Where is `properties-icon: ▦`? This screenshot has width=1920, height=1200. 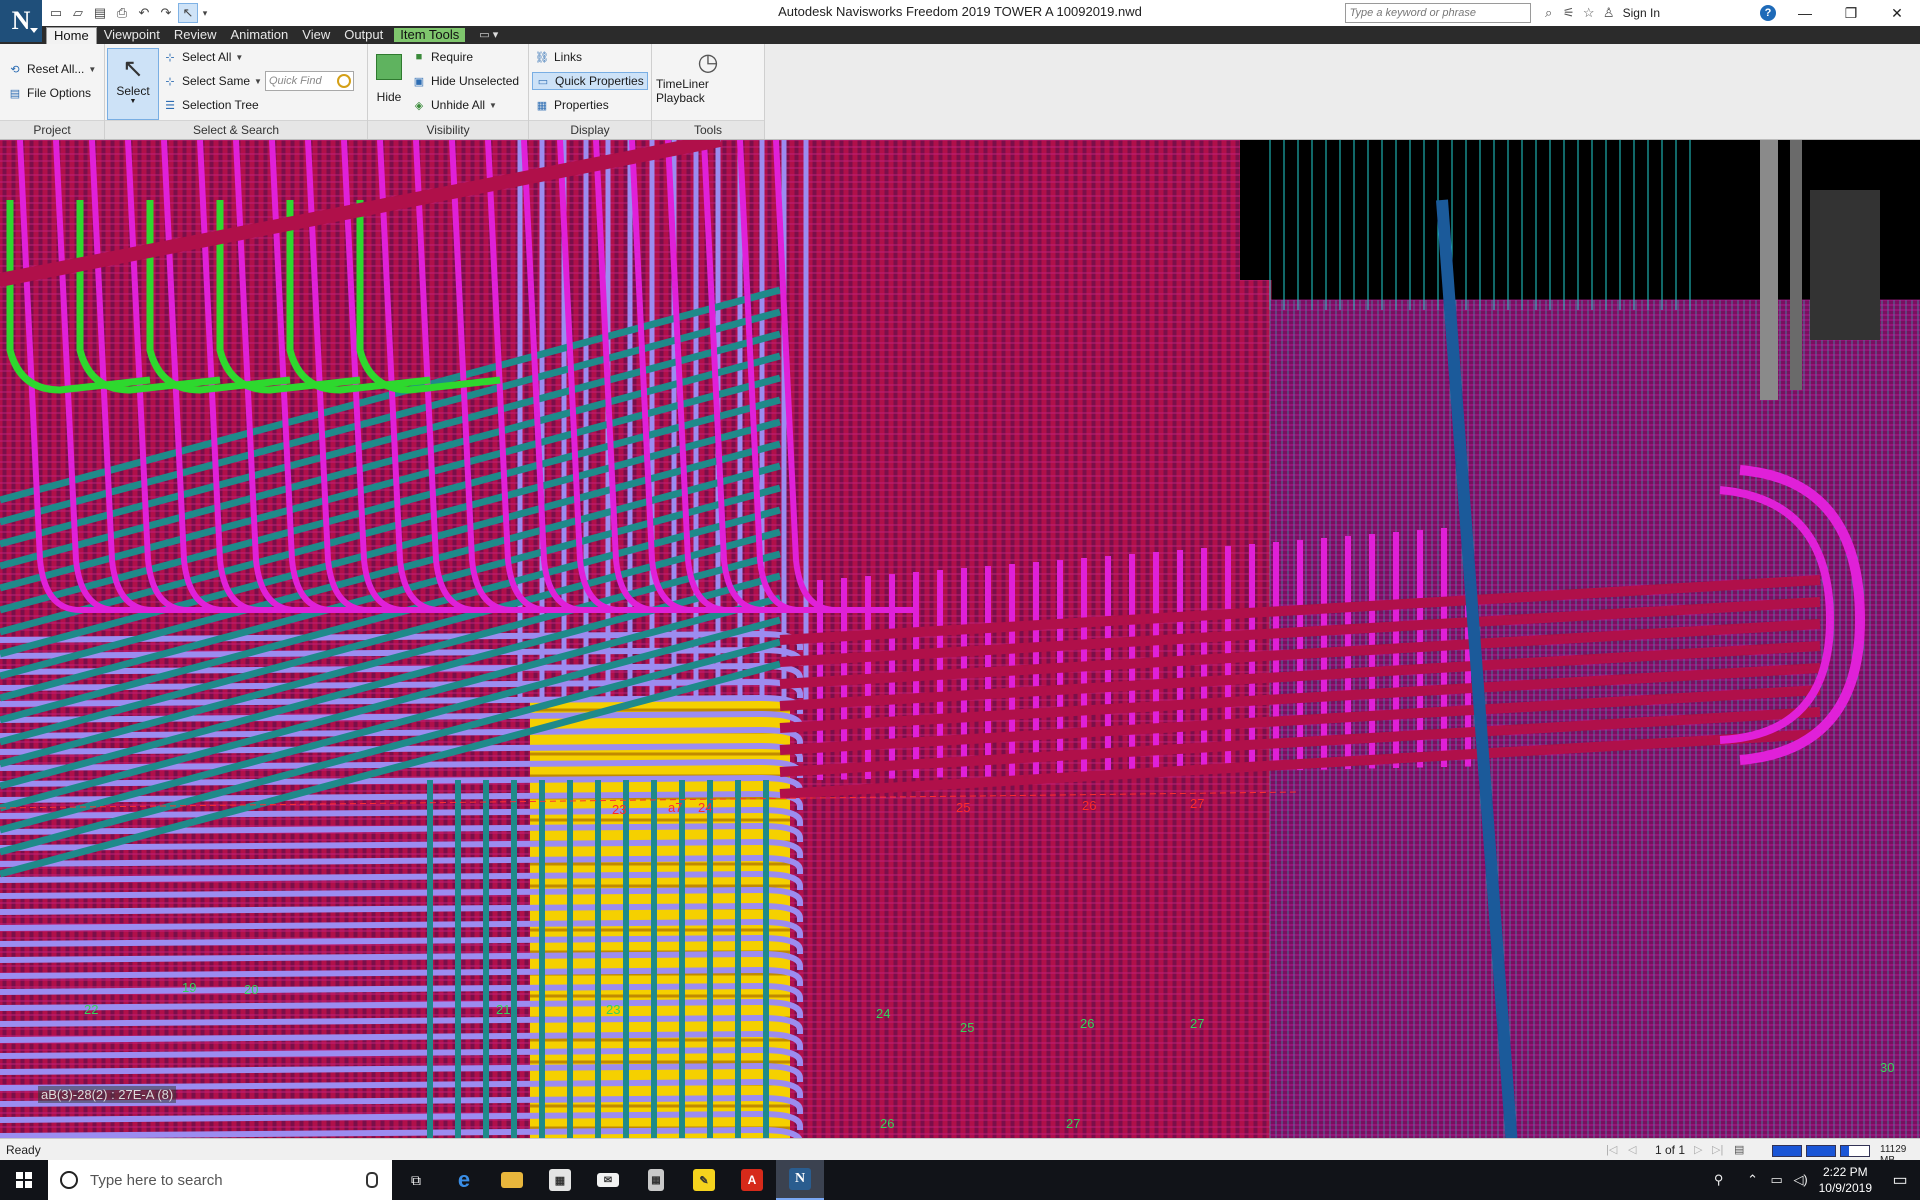 properties-icon: ▦ is located at coordinates (542, 105).